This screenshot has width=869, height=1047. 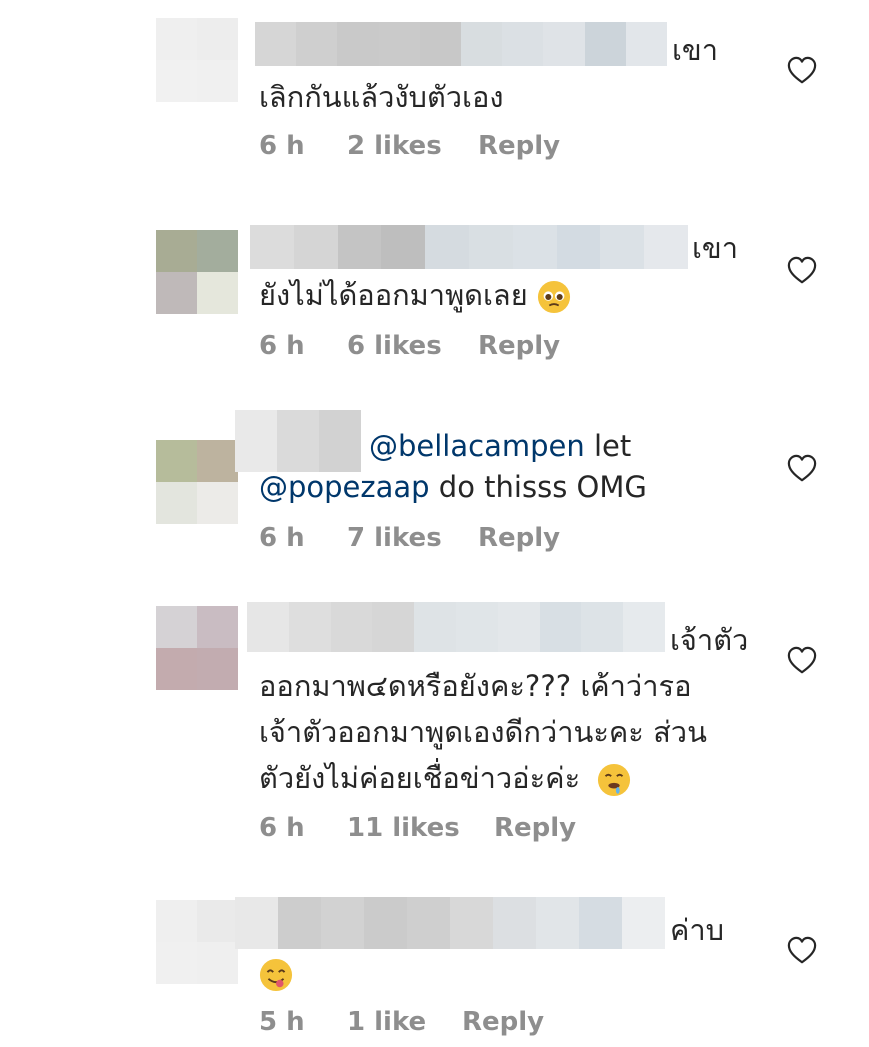 What do you see at coordinates (394, 146) in the screenshot?
I see `comment-likes: 2 likes` at bounding box center [394, 146].